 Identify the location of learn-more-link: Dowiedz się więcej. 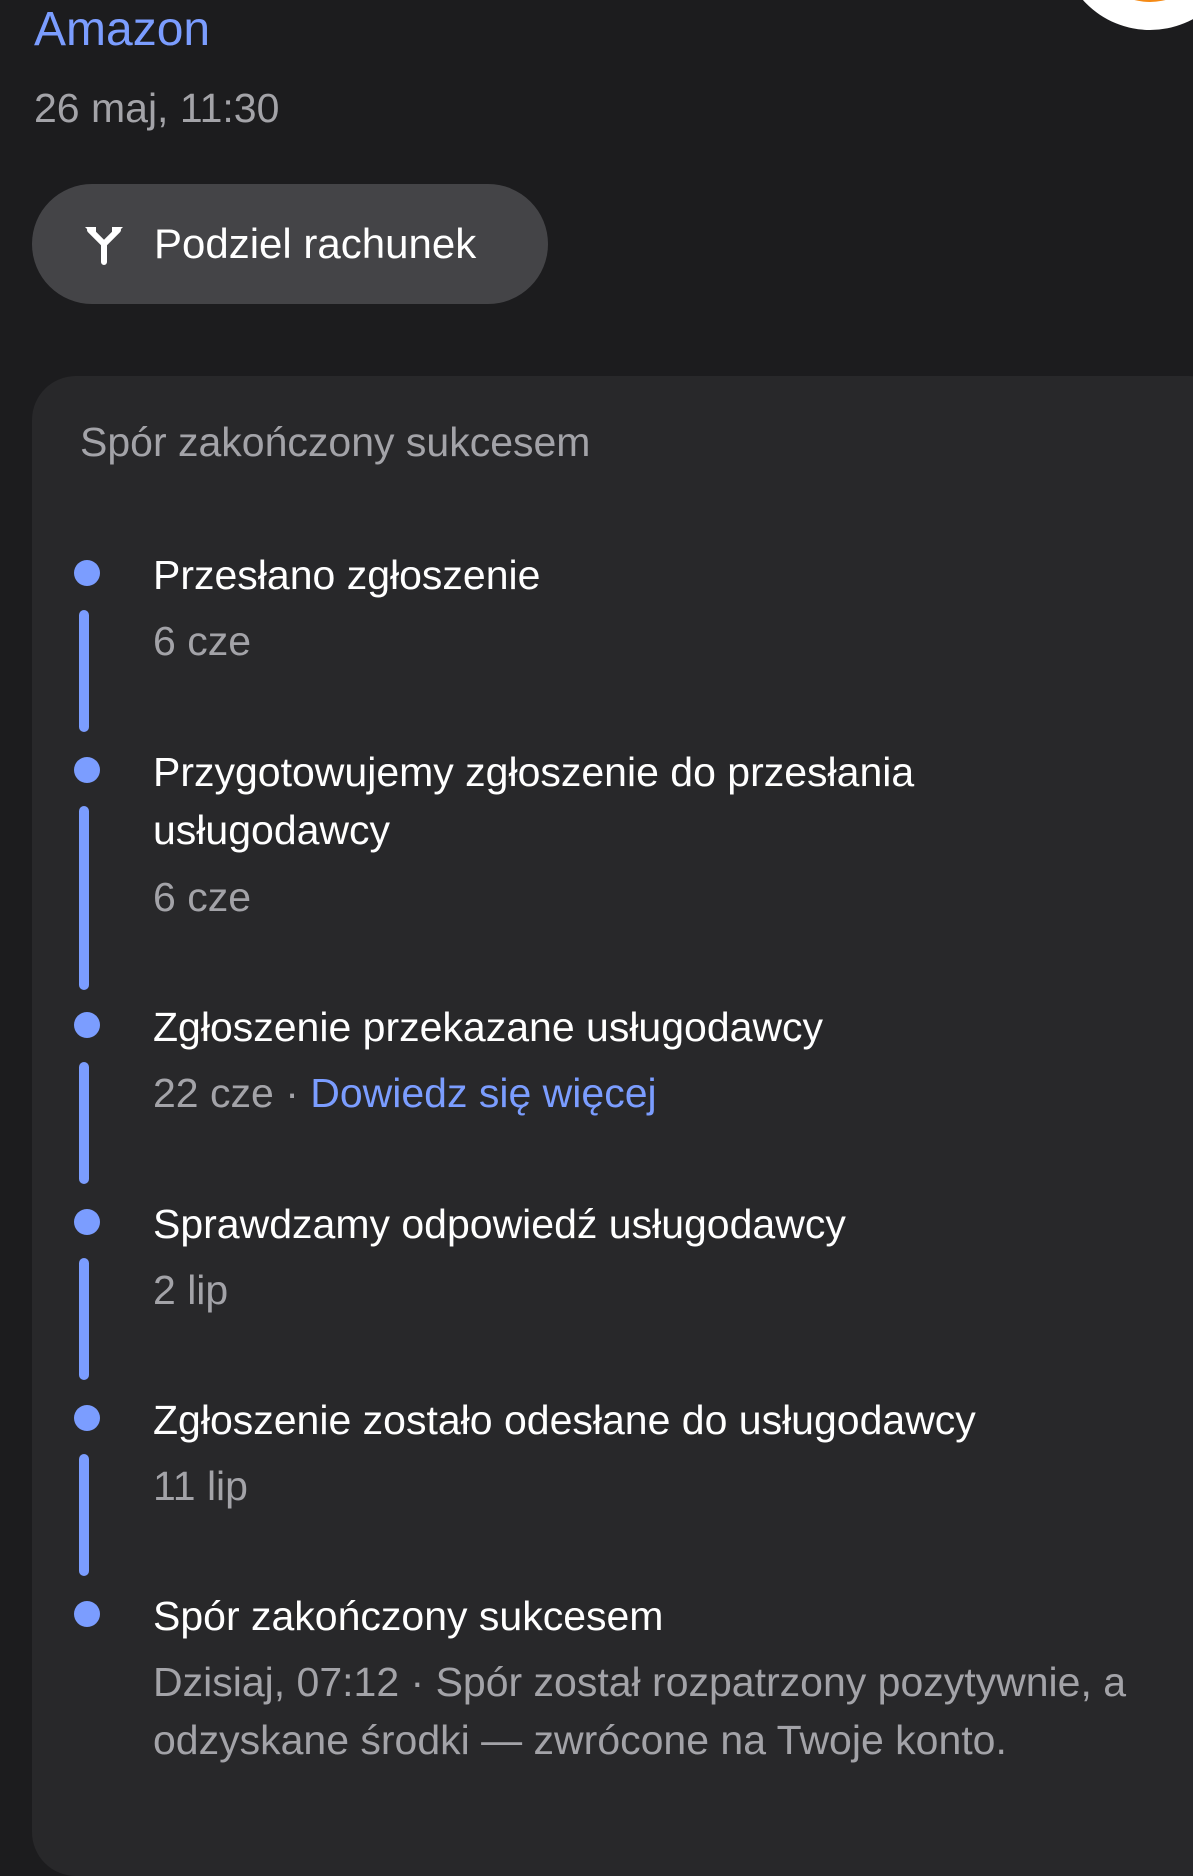
(483, 1093).